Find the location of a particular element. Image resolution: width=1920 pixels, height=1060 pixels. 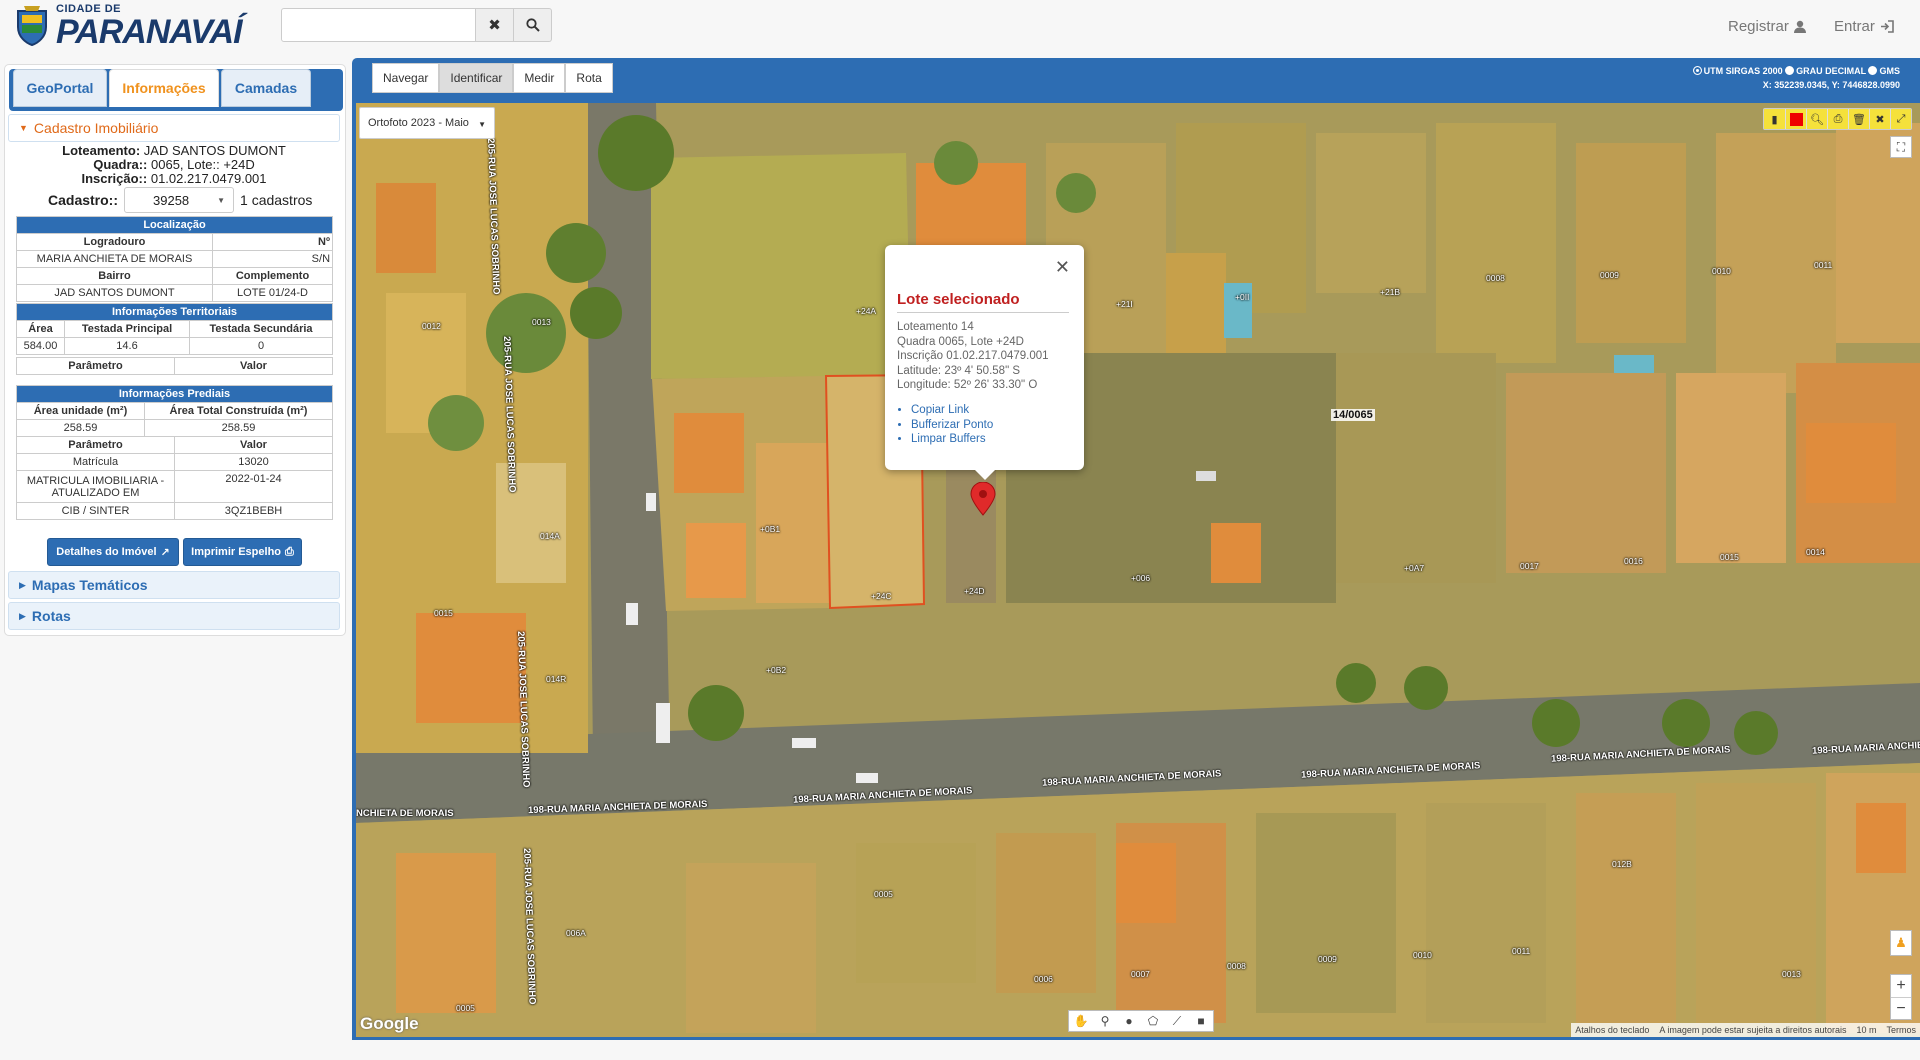

lot-label: 0005 is located at coordinates (465, 1008).